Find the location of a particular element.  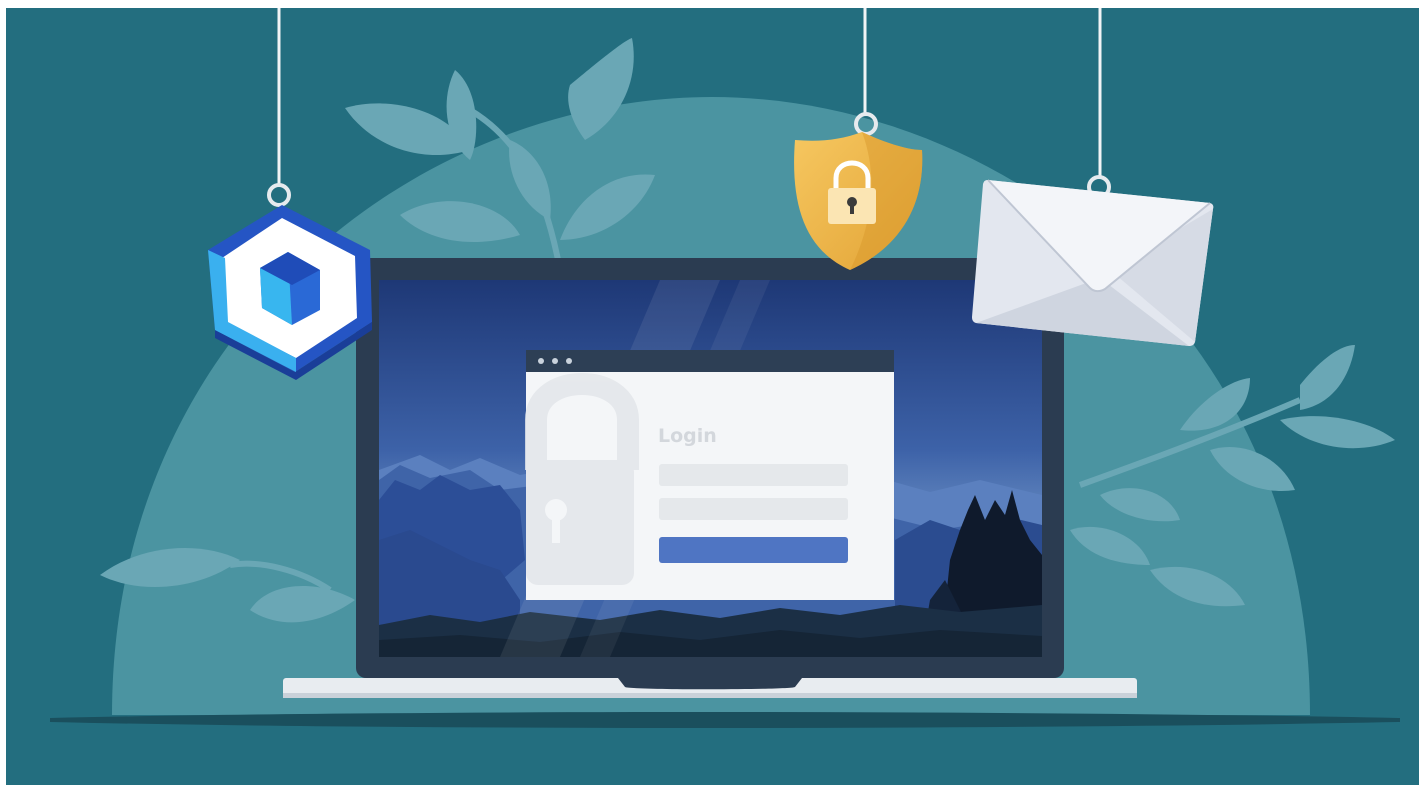

login-window: Login is located at coordinates (709, 475).